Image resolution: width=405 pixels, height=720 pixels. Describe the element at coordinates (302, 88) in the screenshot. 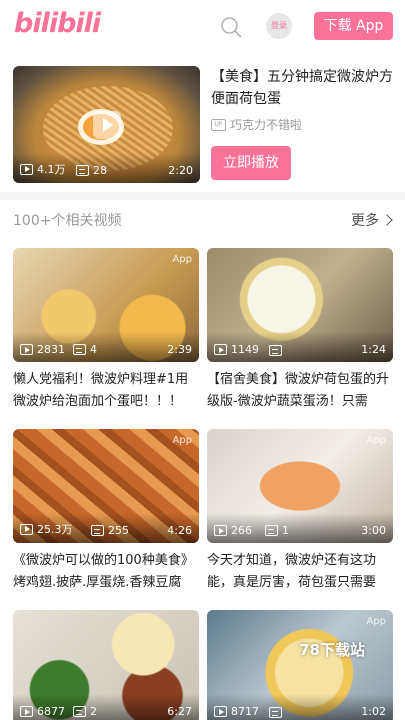

I see `featured-title: 【美食】五分钟搞定微波炉方便面荷包蛋` at that location.